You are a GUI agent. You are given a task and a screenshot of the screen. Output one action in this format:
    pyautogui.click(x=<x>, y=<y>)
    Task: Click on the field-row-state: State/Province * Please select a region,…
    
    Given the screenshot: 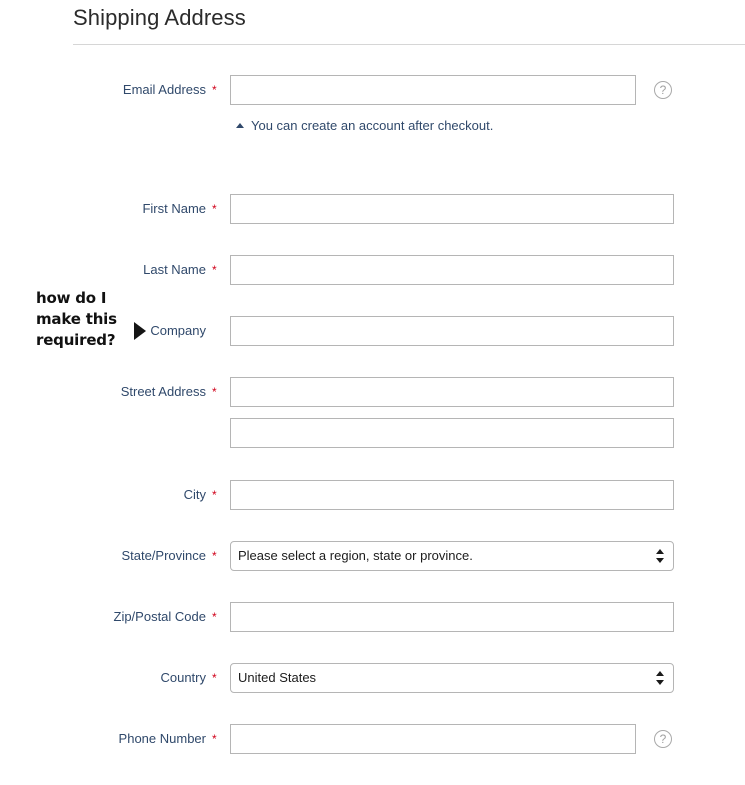 What is the action you would take?
    pyautogui.click(x=372, y=556)
    